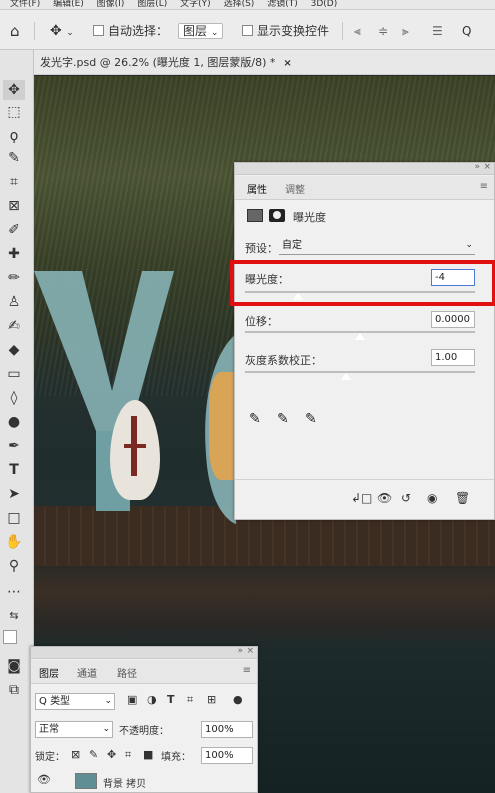 The height and width of the screenshot is (793, 495). Describe the element at coordinates (14, 374) in the screenshot. I see `gradient-tool-icon: ▭` at that location.